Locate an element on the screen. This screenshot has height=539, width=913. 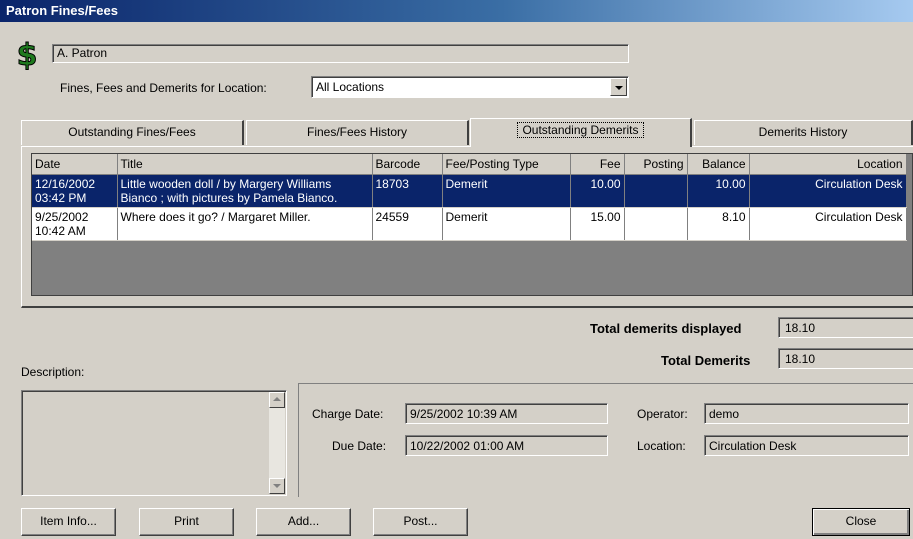
chevron-down-icon is located at coordinates (618, 87).